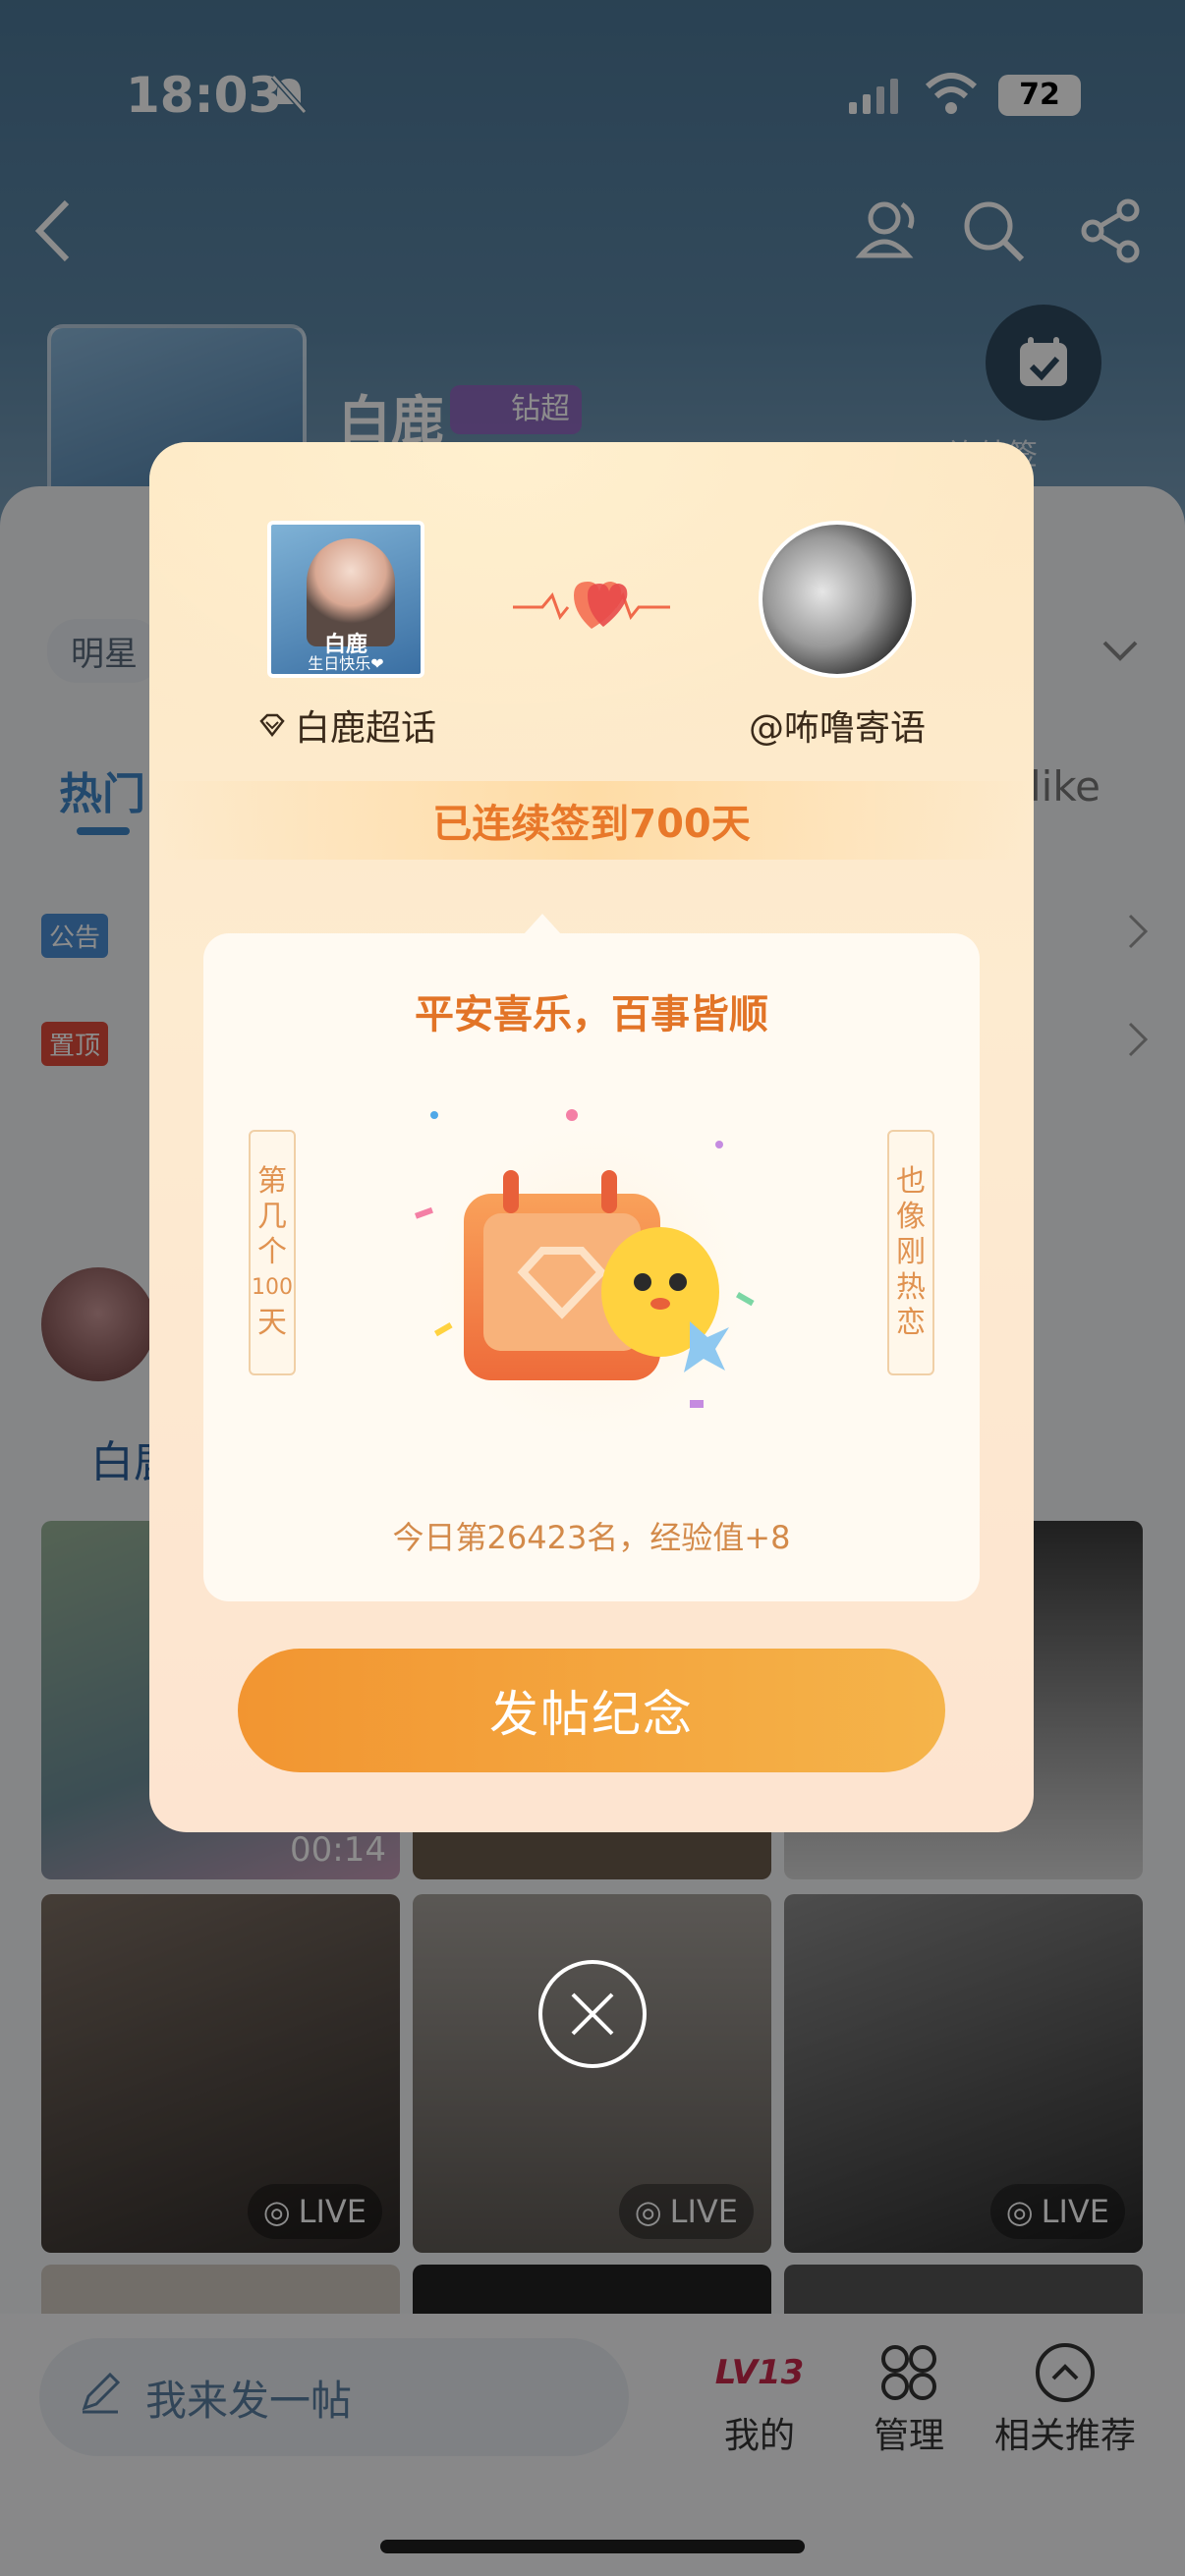  Describe the element at coordinates (838, 599) in the screenshot. I see `user-avatar` at that location.